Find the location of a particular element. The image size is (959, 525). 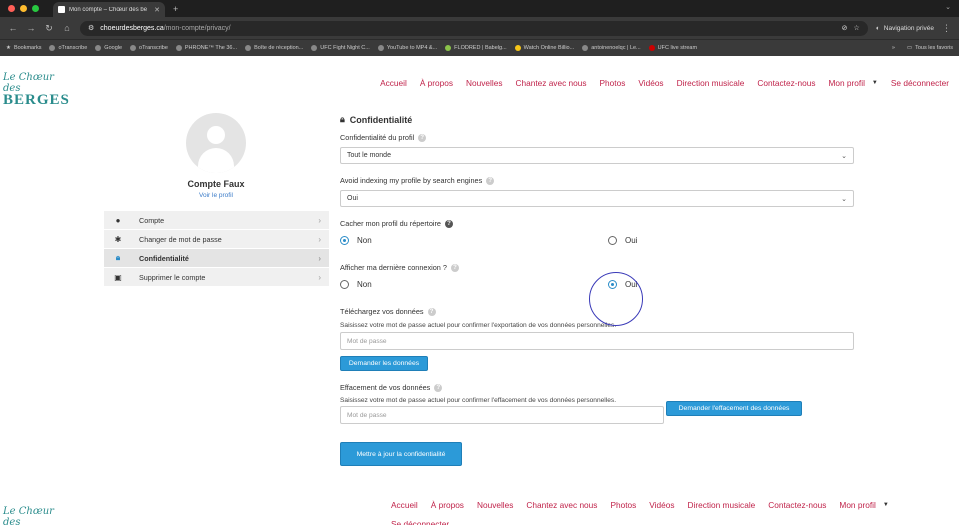

tab-strip: Mon compte – Chœur des be ✕ + ⌄ is located at coordinates (479, 8).